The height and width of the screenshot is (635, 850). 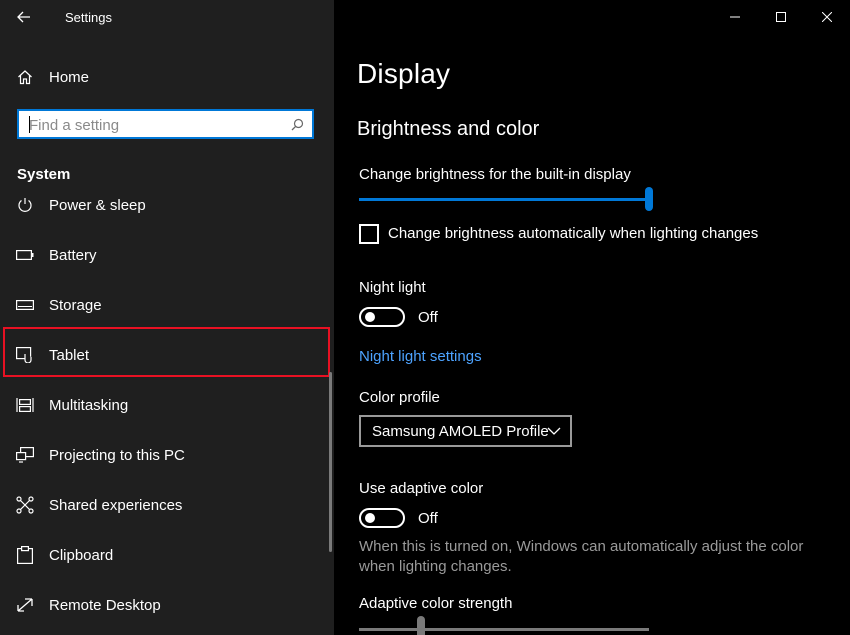 I want to click on multitasking-icon, so click(x=25, y=405).